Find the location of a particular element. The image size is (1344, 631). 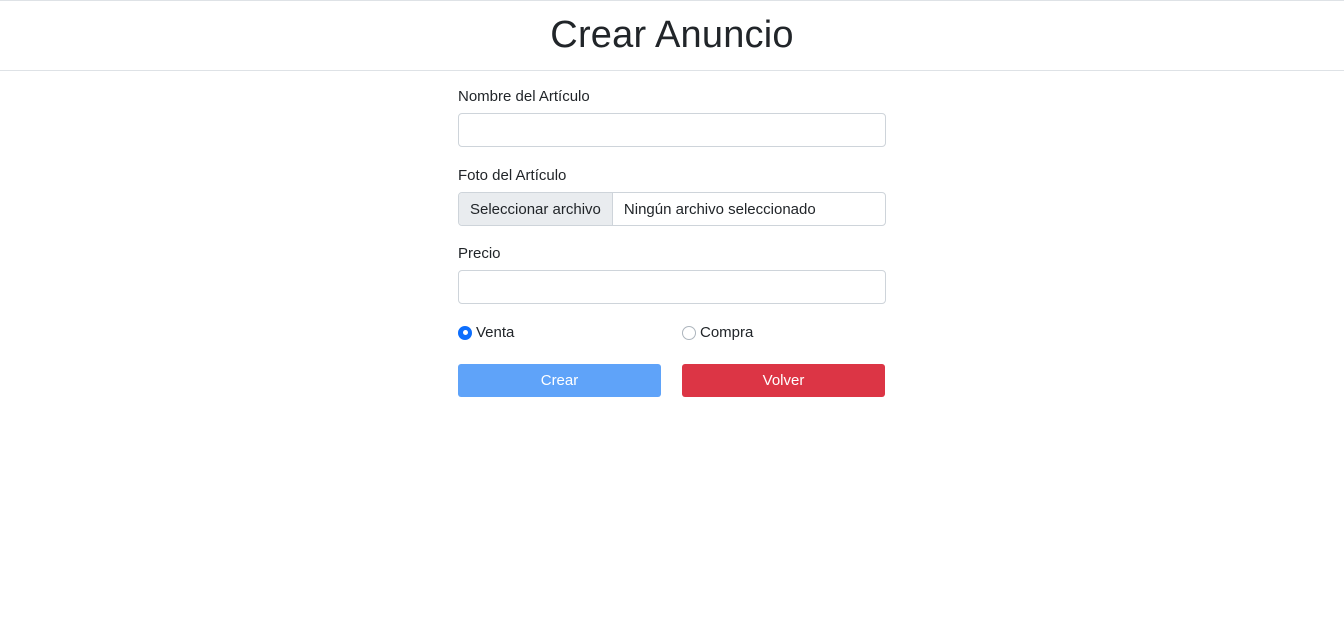

ad-type-radio-group: Venta Compra is located at coordinates (672, 334).